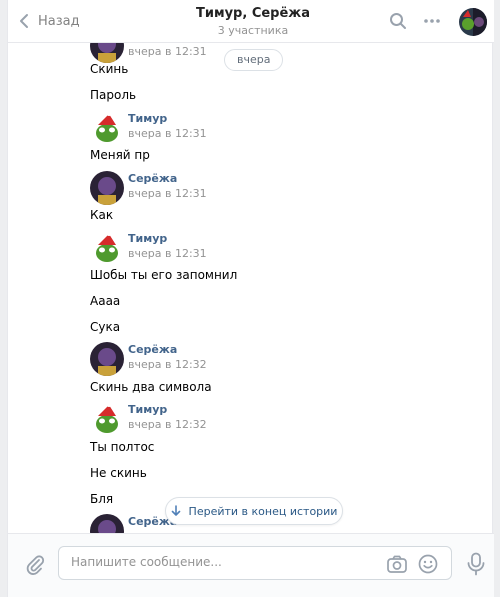  What do you see at coordinates (105, 301) in the screenshot?
I see `message-text: Аааа` at bounding box center [105, 301].